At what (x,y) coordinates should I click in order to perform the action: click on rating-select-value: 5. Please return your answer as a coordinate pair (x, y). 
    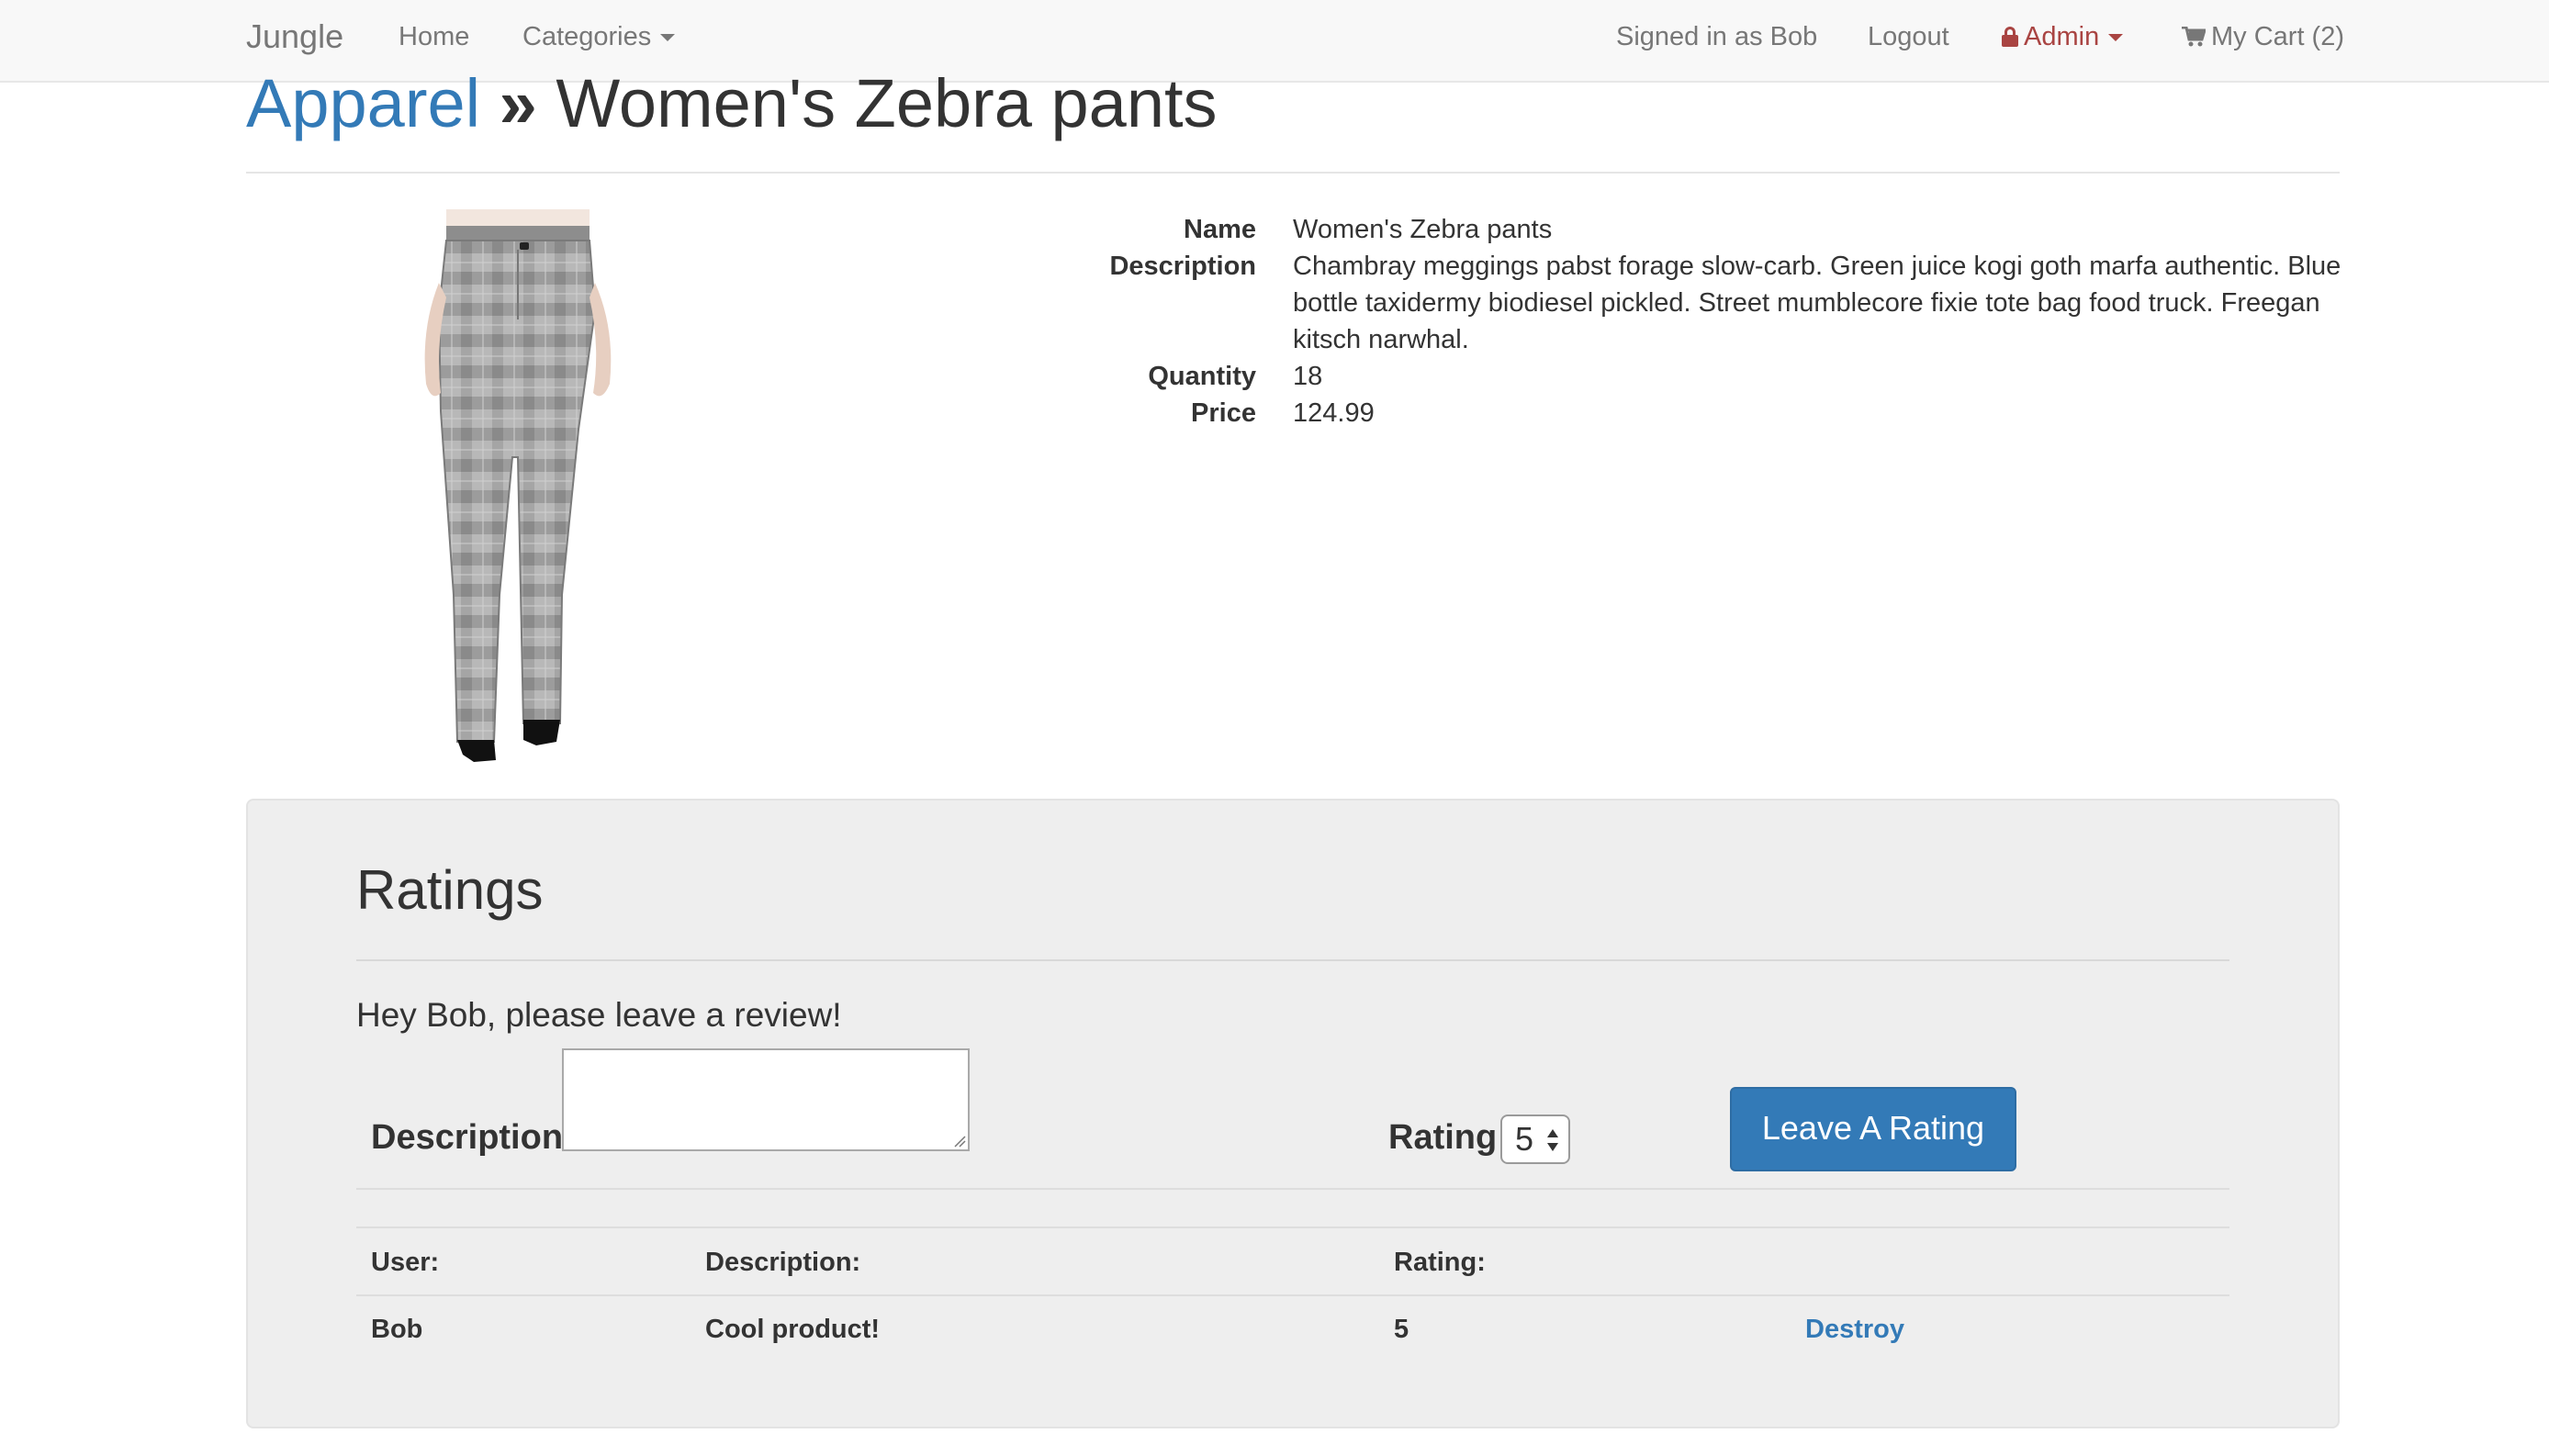
    Looking at the image, I should click on (1524, 1139).